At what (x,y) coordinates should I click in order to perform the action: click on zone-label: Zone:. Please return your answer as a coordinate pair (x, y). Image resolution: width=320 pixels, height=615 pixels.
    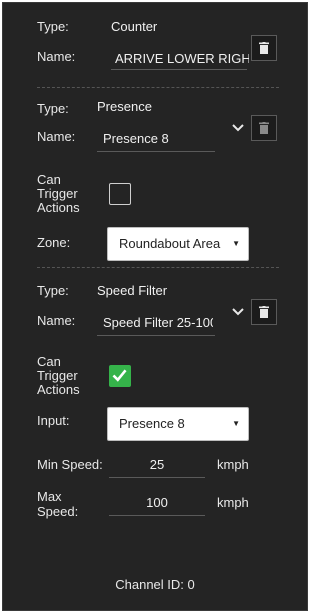
    Looking at the image, I should click on (54, 242).